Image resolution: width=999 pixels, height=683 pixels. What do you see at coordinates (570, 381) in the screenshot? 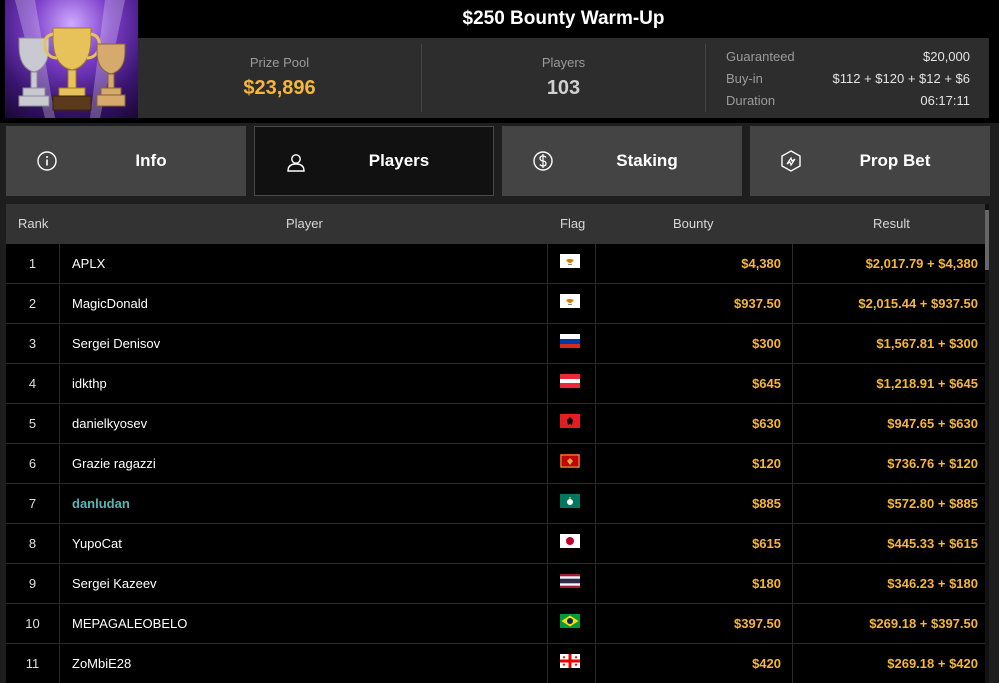
I see `austria-flag-icon` at bounding box center [570, 381].